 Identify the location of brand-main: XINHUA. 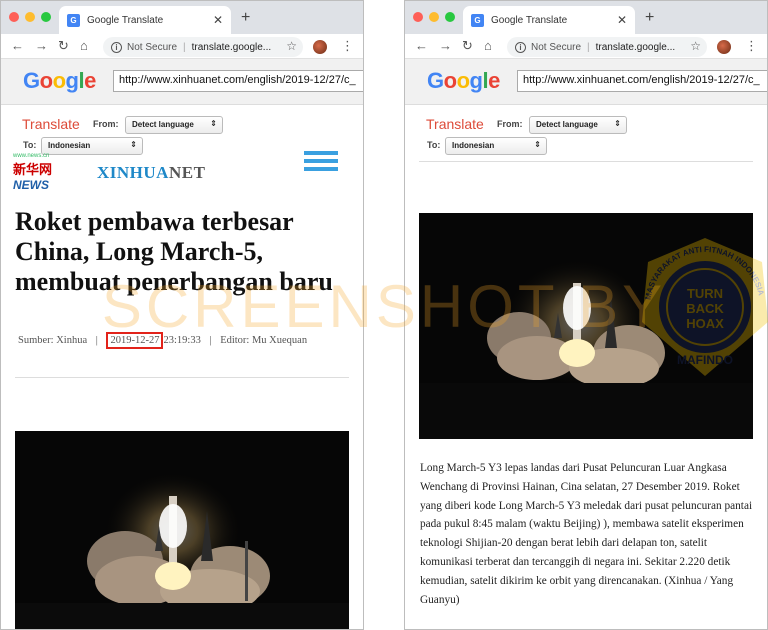
(133, 172).